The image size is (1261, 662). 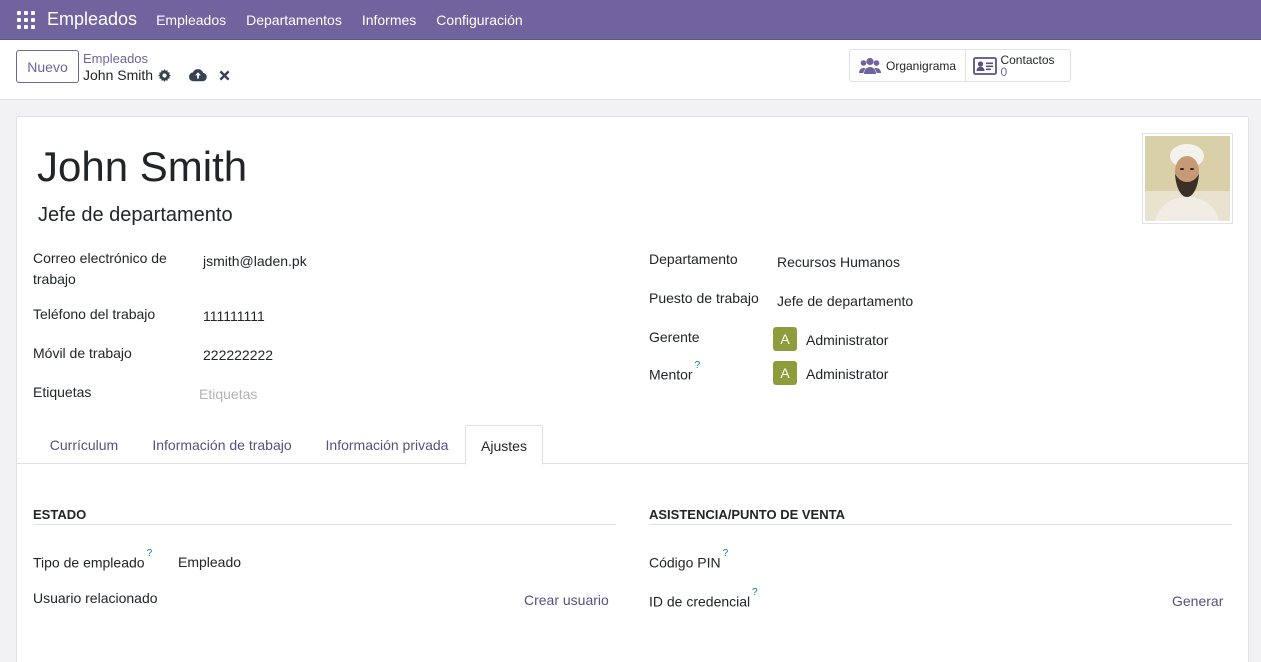 I want to click on badge-id-label-text: ID de credencial, so click(x=700, y=601).